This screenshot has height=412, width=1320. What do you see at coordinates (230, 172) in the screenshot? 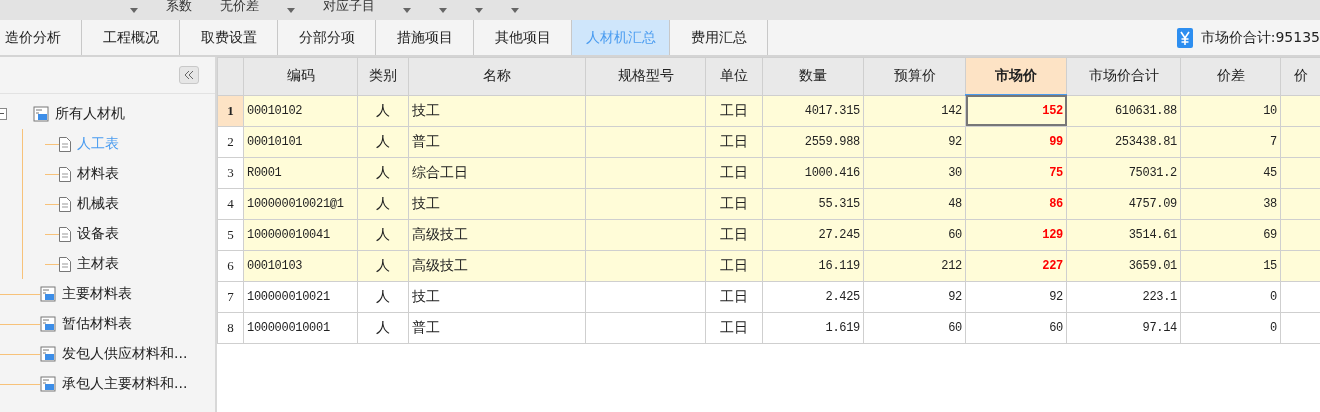
I see `row-number: 3` at bounding box center [230, 172].